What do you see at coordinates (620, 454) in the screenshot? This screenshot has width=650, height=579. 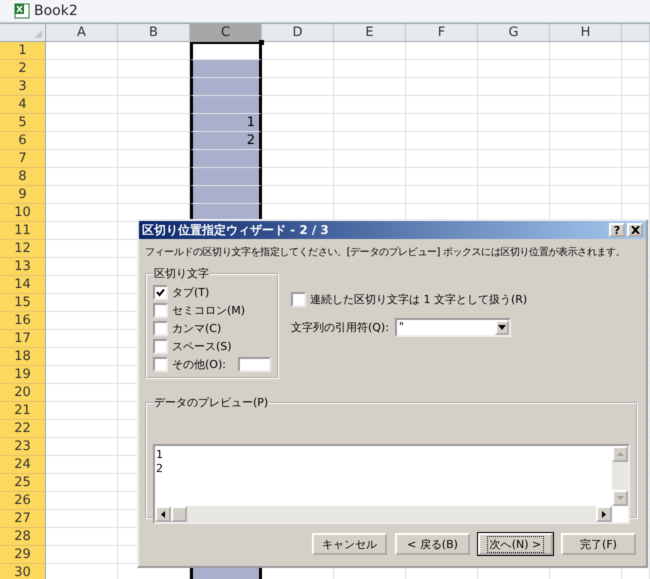 I see `scroll-up-icon` at bounding box center [620, 454].